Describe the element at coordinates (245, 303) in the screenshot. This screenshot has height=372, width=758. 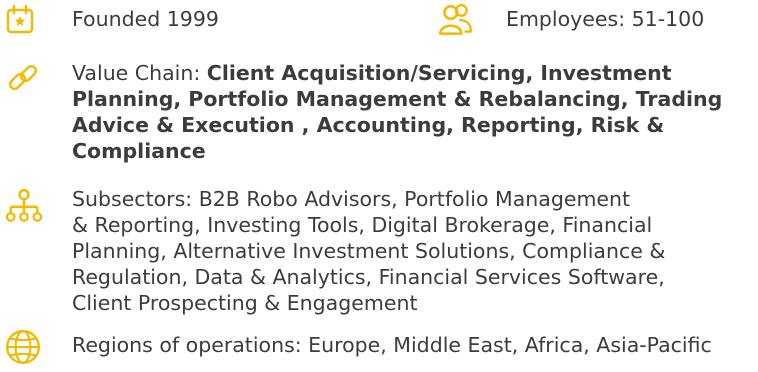
I see `subsectors-line-5: Client Prospecting & Engagement` at that location.